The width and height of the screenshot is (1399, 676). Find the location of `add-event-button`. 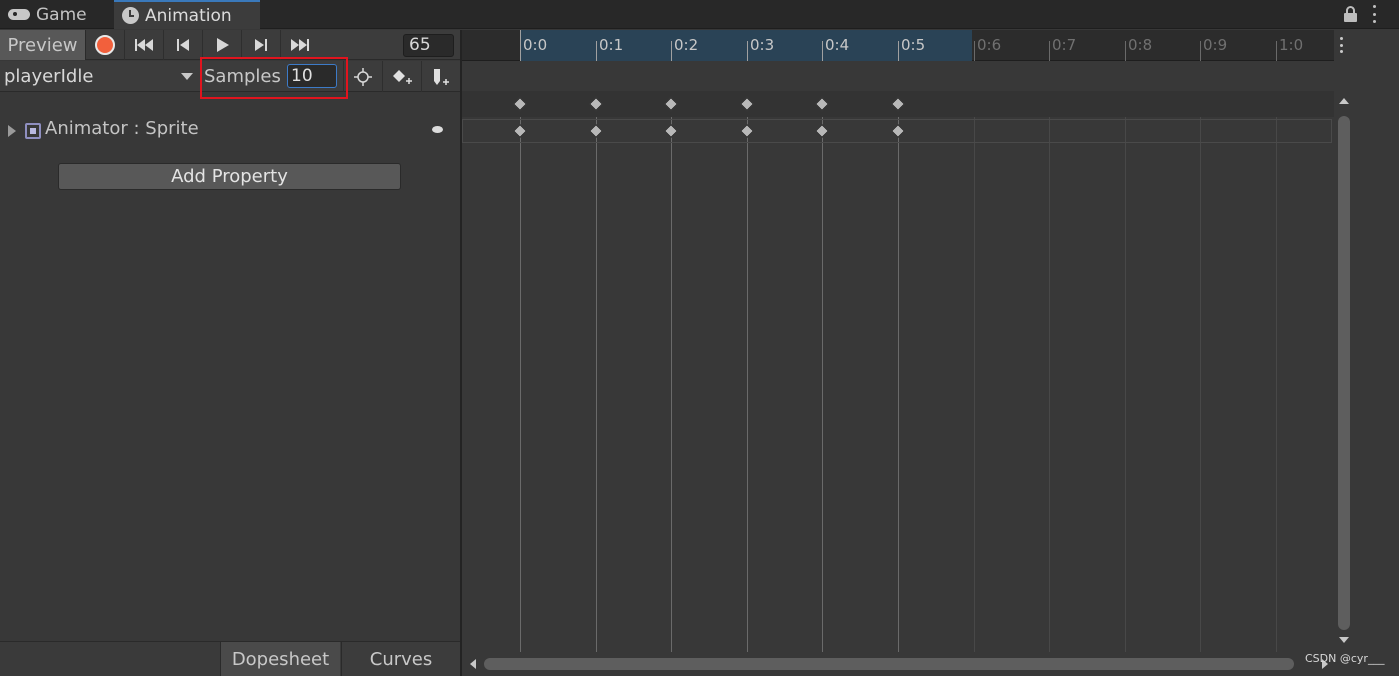

add-event-button is located at coordinates (440, 76).